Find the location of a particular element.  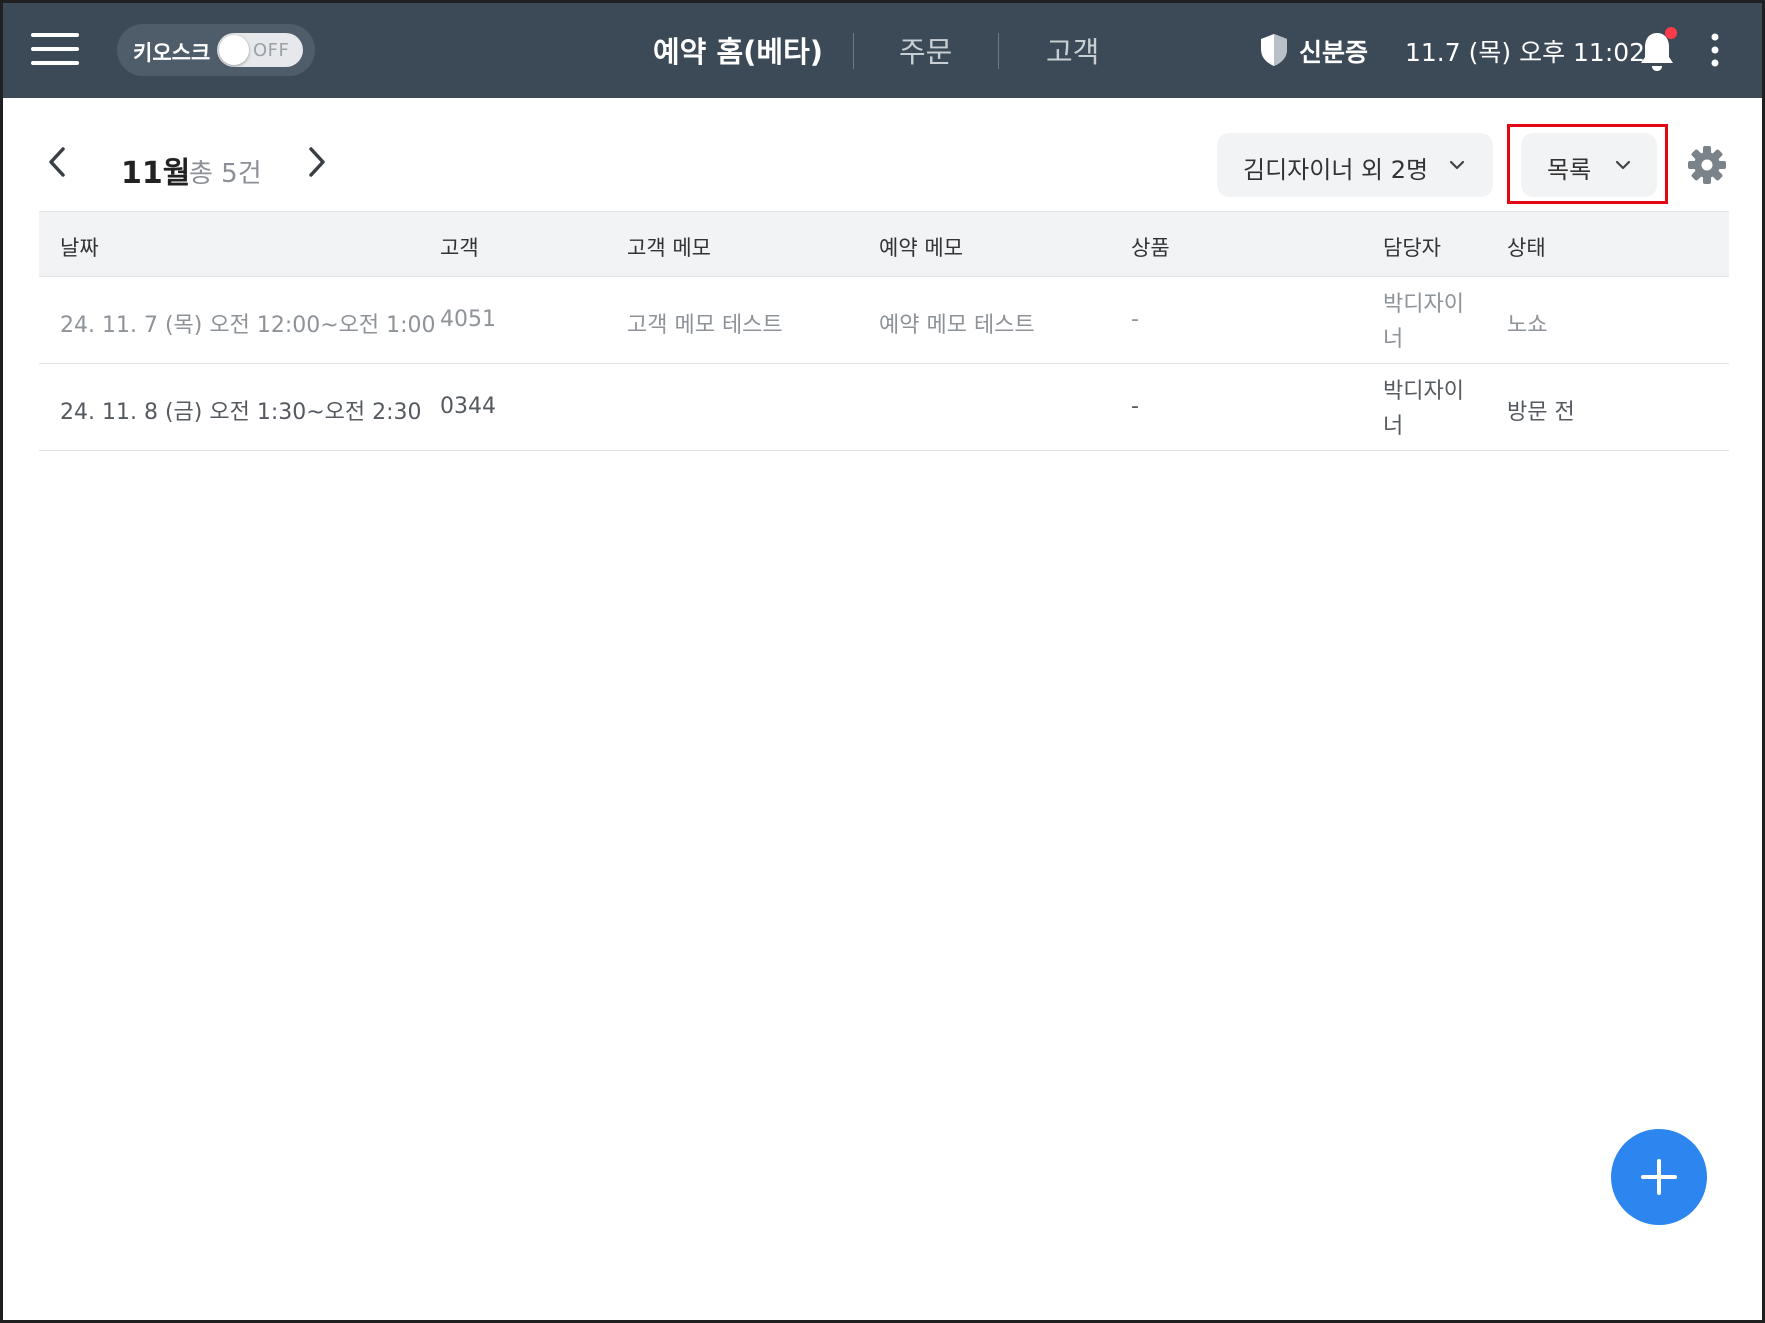

column-header-date: 날짜 is located at coordinates (79, 248).